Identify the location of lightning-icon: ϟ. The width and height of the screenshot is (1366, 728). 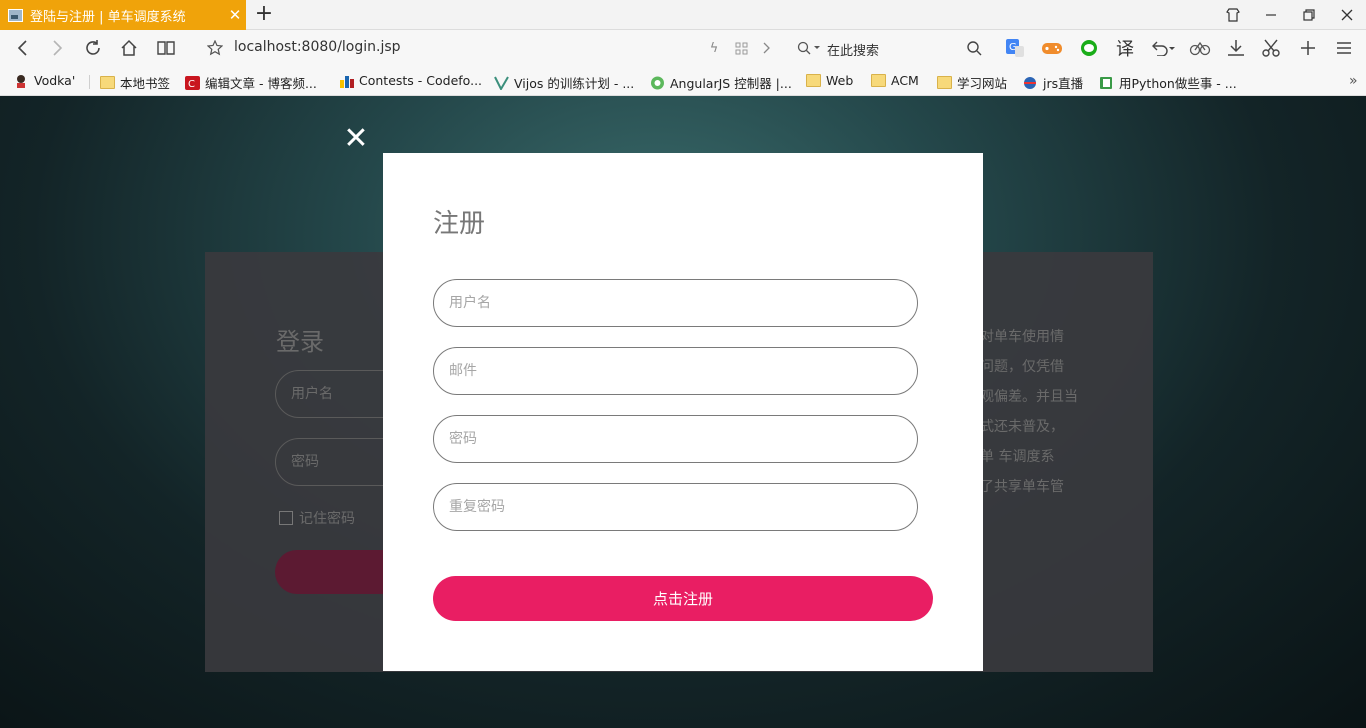
(714, 48).